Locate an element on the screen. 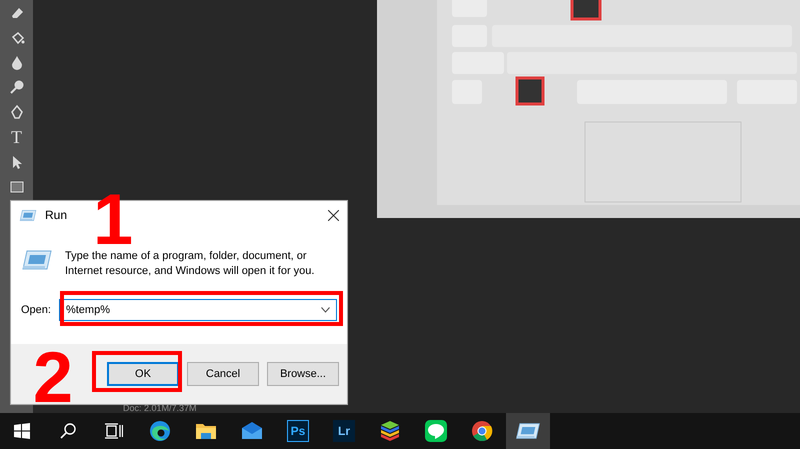 This screenshot has height=449, width=800. dropdown-icon is located at coordinates (325, 310).